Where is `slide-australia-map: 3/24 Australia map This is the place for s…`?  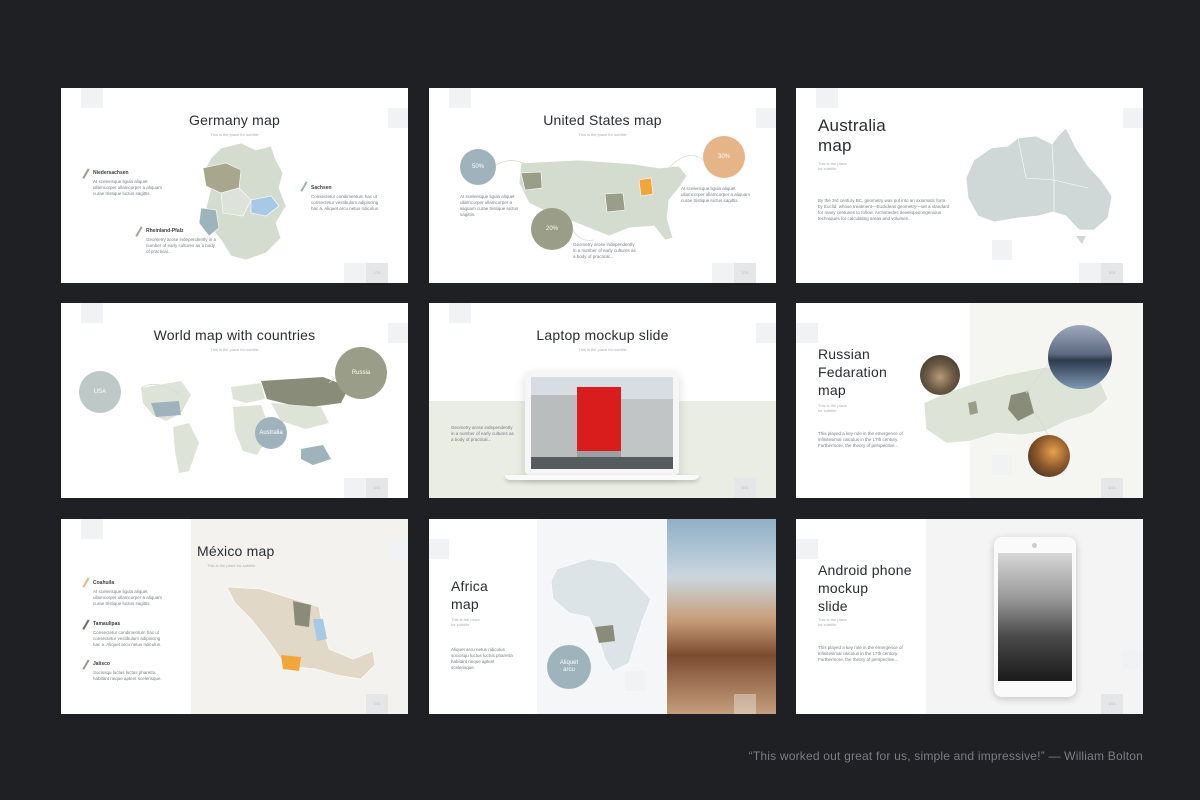 slide-australia-map: 3/24 Australia map This is the place for s… is located at coordinates (969, 185).